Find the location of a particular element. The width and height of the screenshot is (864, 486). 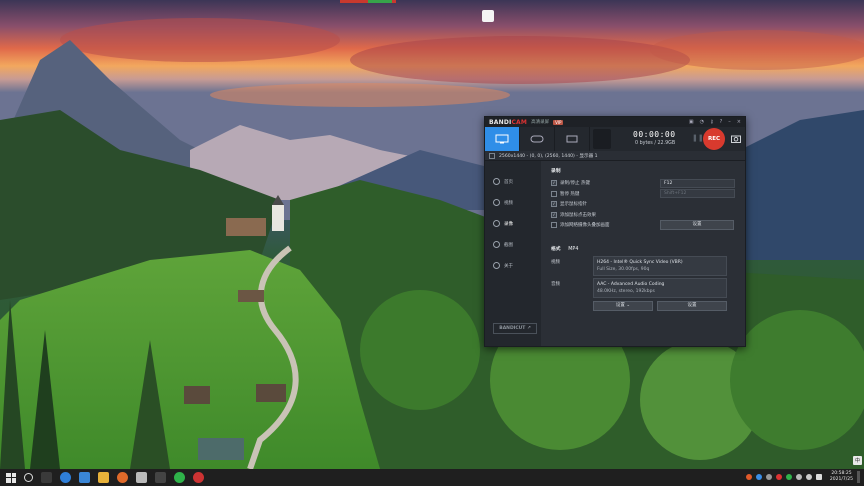

language-icon is located at coordinates (818, 477).